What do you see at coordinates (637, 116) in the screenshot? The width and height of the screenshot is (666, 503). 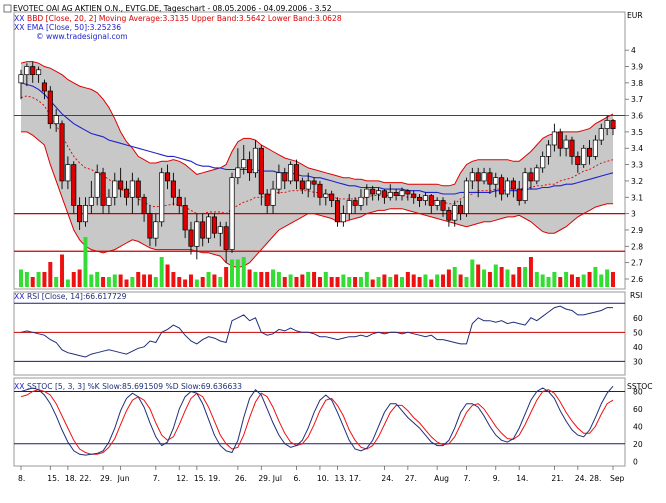 I see `price-tick-label: 3.6` at bounding box center [637, 116].